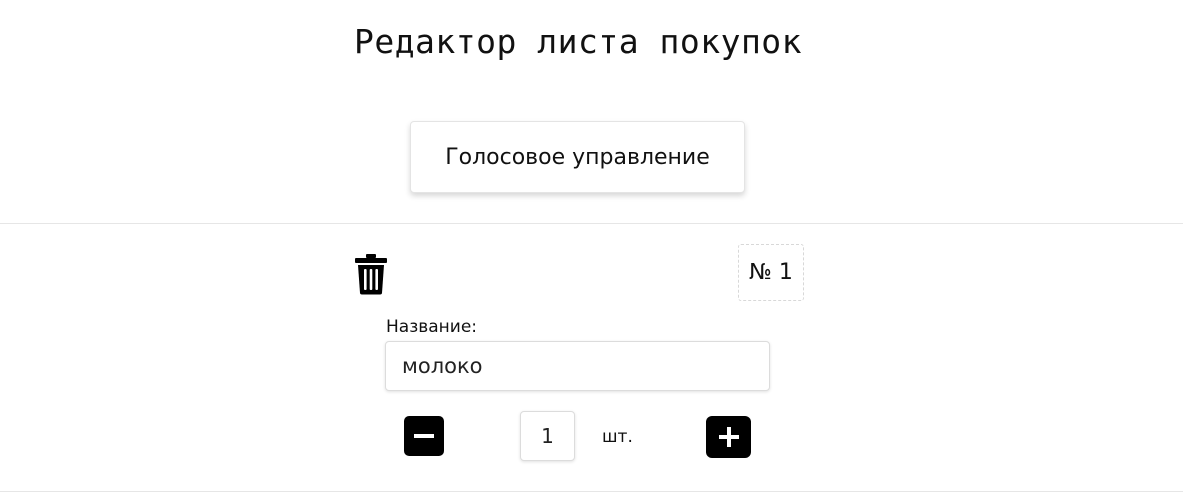 Image resolution: width=1183 pixels, height=498 pixels. What do you see at coordinates (432, 327) in the screenshot?
I see `name-label: Название:` at bounding box center [432, 327].